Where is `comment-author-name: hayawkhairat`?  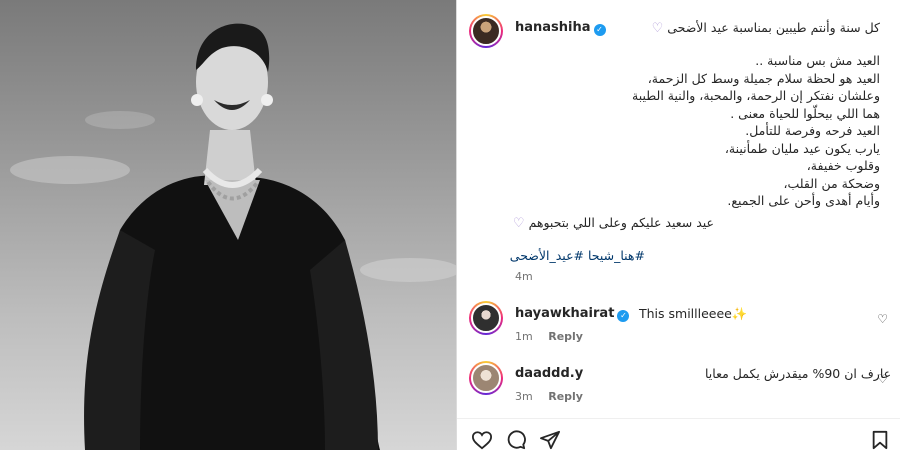 comment-author-name: hayawkhairat is located at coordinates (564, 313).